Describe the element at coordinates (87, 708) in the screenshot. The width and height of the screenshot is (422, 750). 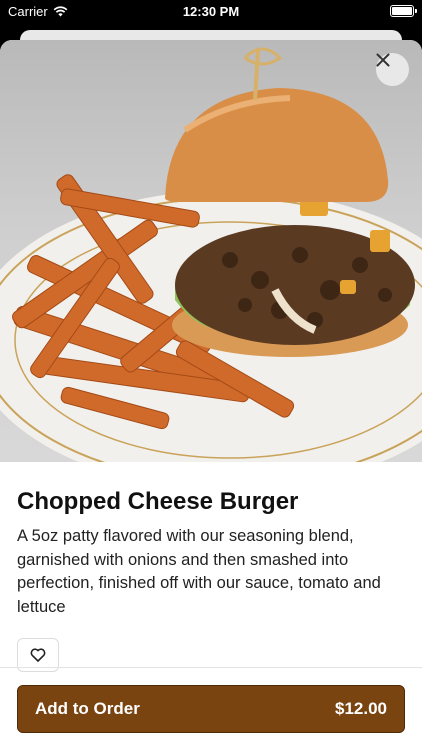
I see `add-to-order-label: Add to Order` at that location.